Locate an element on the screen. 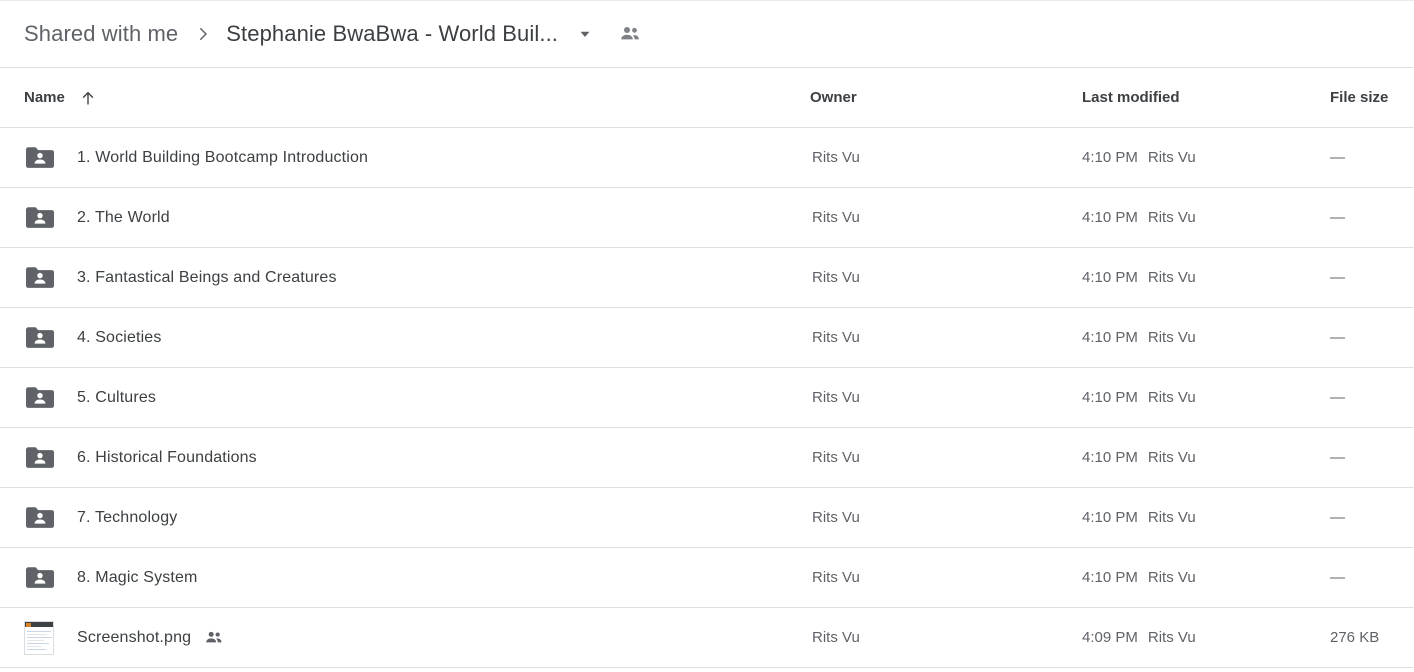  file-name-label: 4. Societies is located at coordinates (119, 337).